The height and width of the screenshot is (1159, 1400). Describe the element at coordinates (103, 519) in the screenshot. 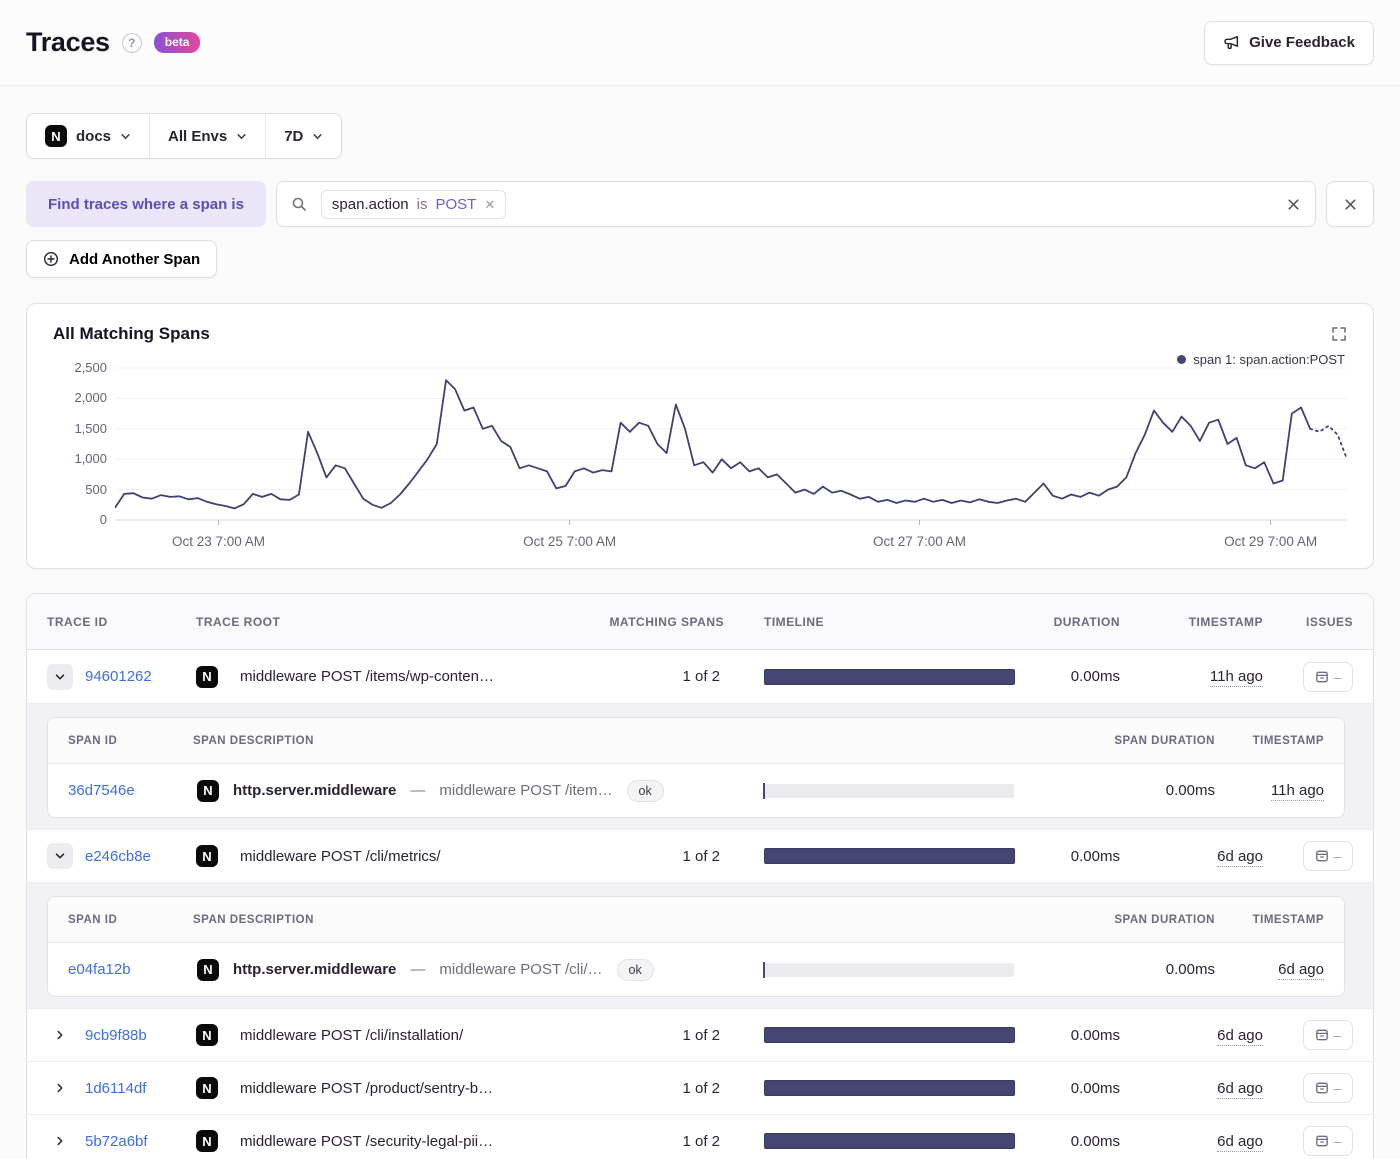

I see `y-axis-tick-label: 0` at that location.